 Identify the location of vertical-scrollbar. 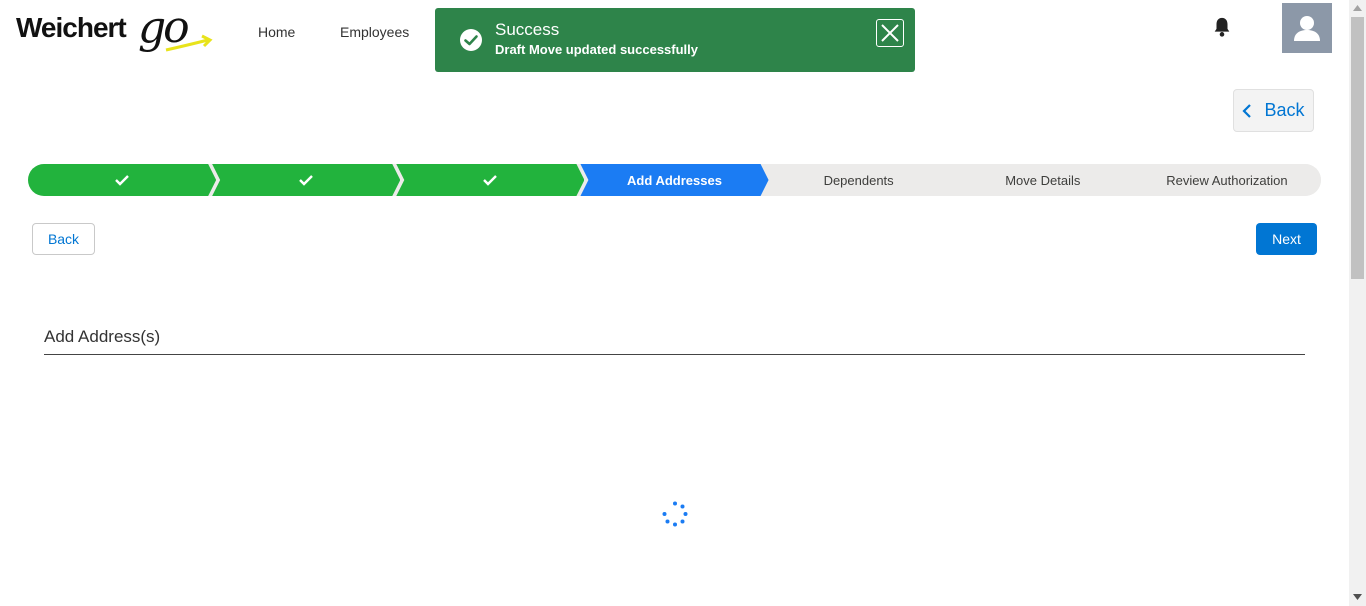
(1357, 303).